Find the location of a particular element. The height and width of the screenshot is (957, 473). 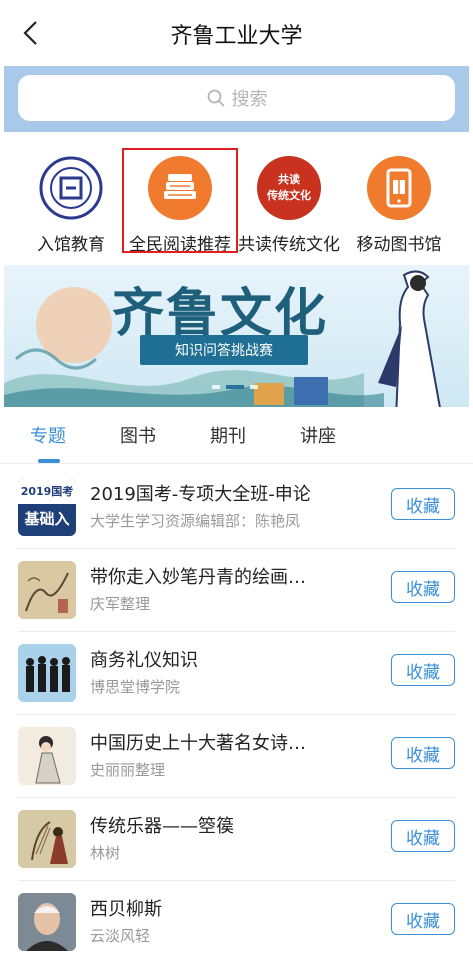

thumbnail-caption: 2019国考 is located at coordinates (47, 491).